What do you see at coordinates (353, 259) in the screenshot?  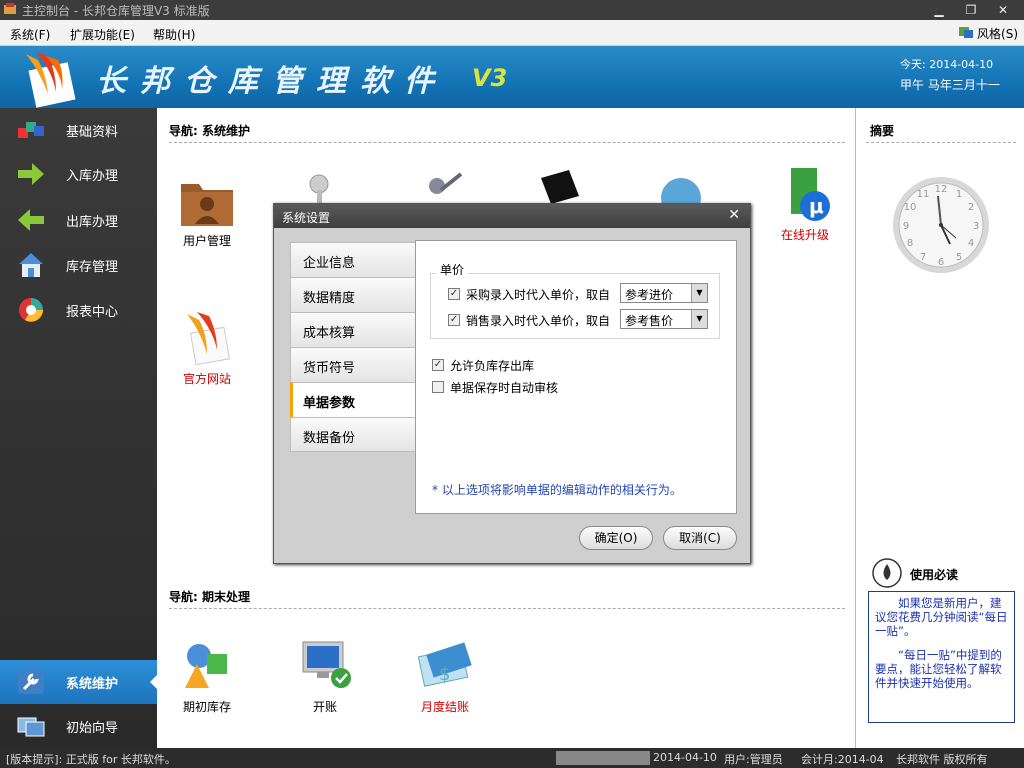 I see `tab-company-info: 企业信息` at bounding box center [353, 259].